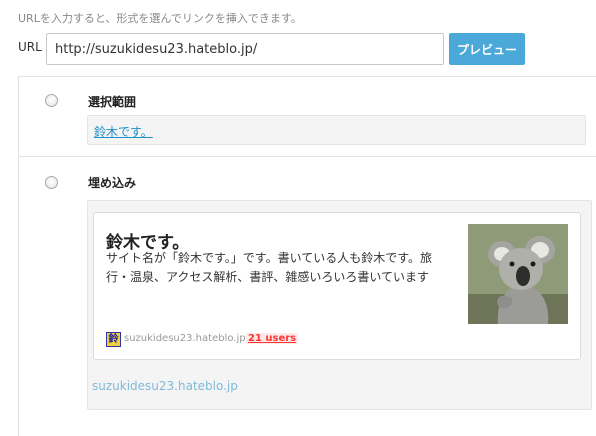 The width and height of the screenshot is (596, 436). Describe the element at coordinates (113, 339) in the screenshot. I see `site-favicon-icon: 鈴` at that location.